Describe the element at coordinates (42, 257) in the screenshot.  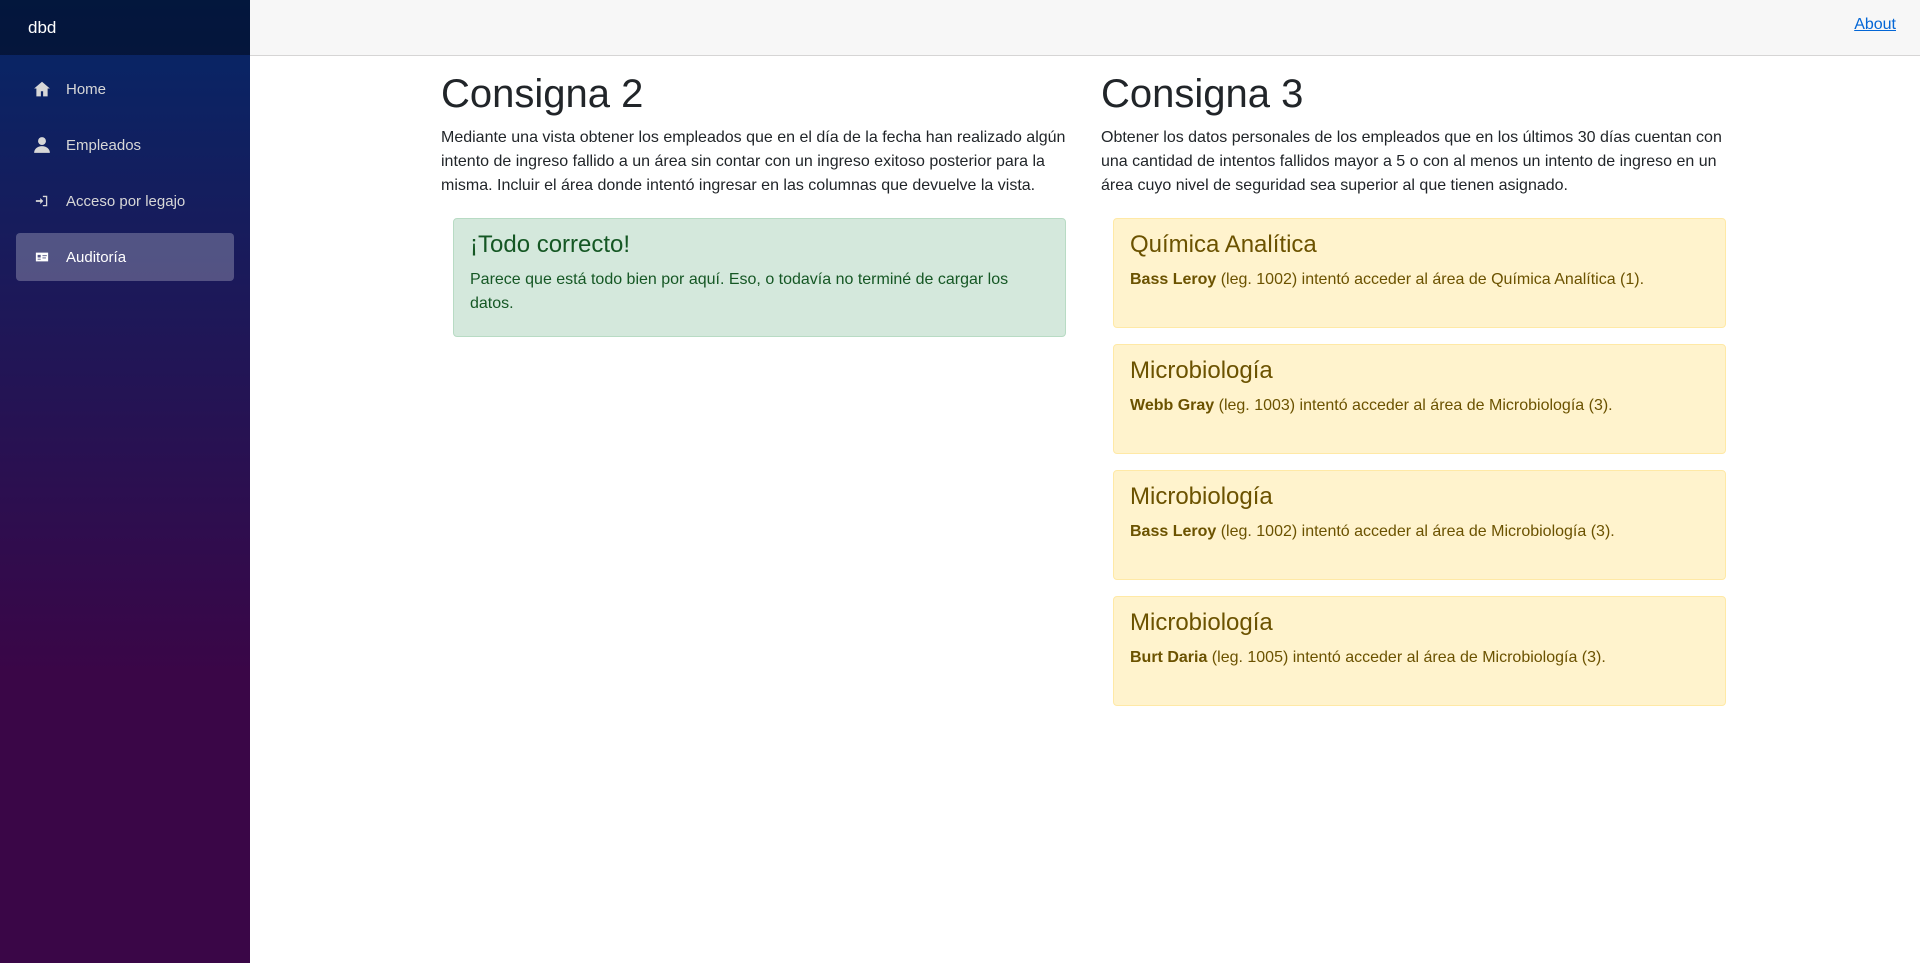
I see `id-card-icon` at that location.